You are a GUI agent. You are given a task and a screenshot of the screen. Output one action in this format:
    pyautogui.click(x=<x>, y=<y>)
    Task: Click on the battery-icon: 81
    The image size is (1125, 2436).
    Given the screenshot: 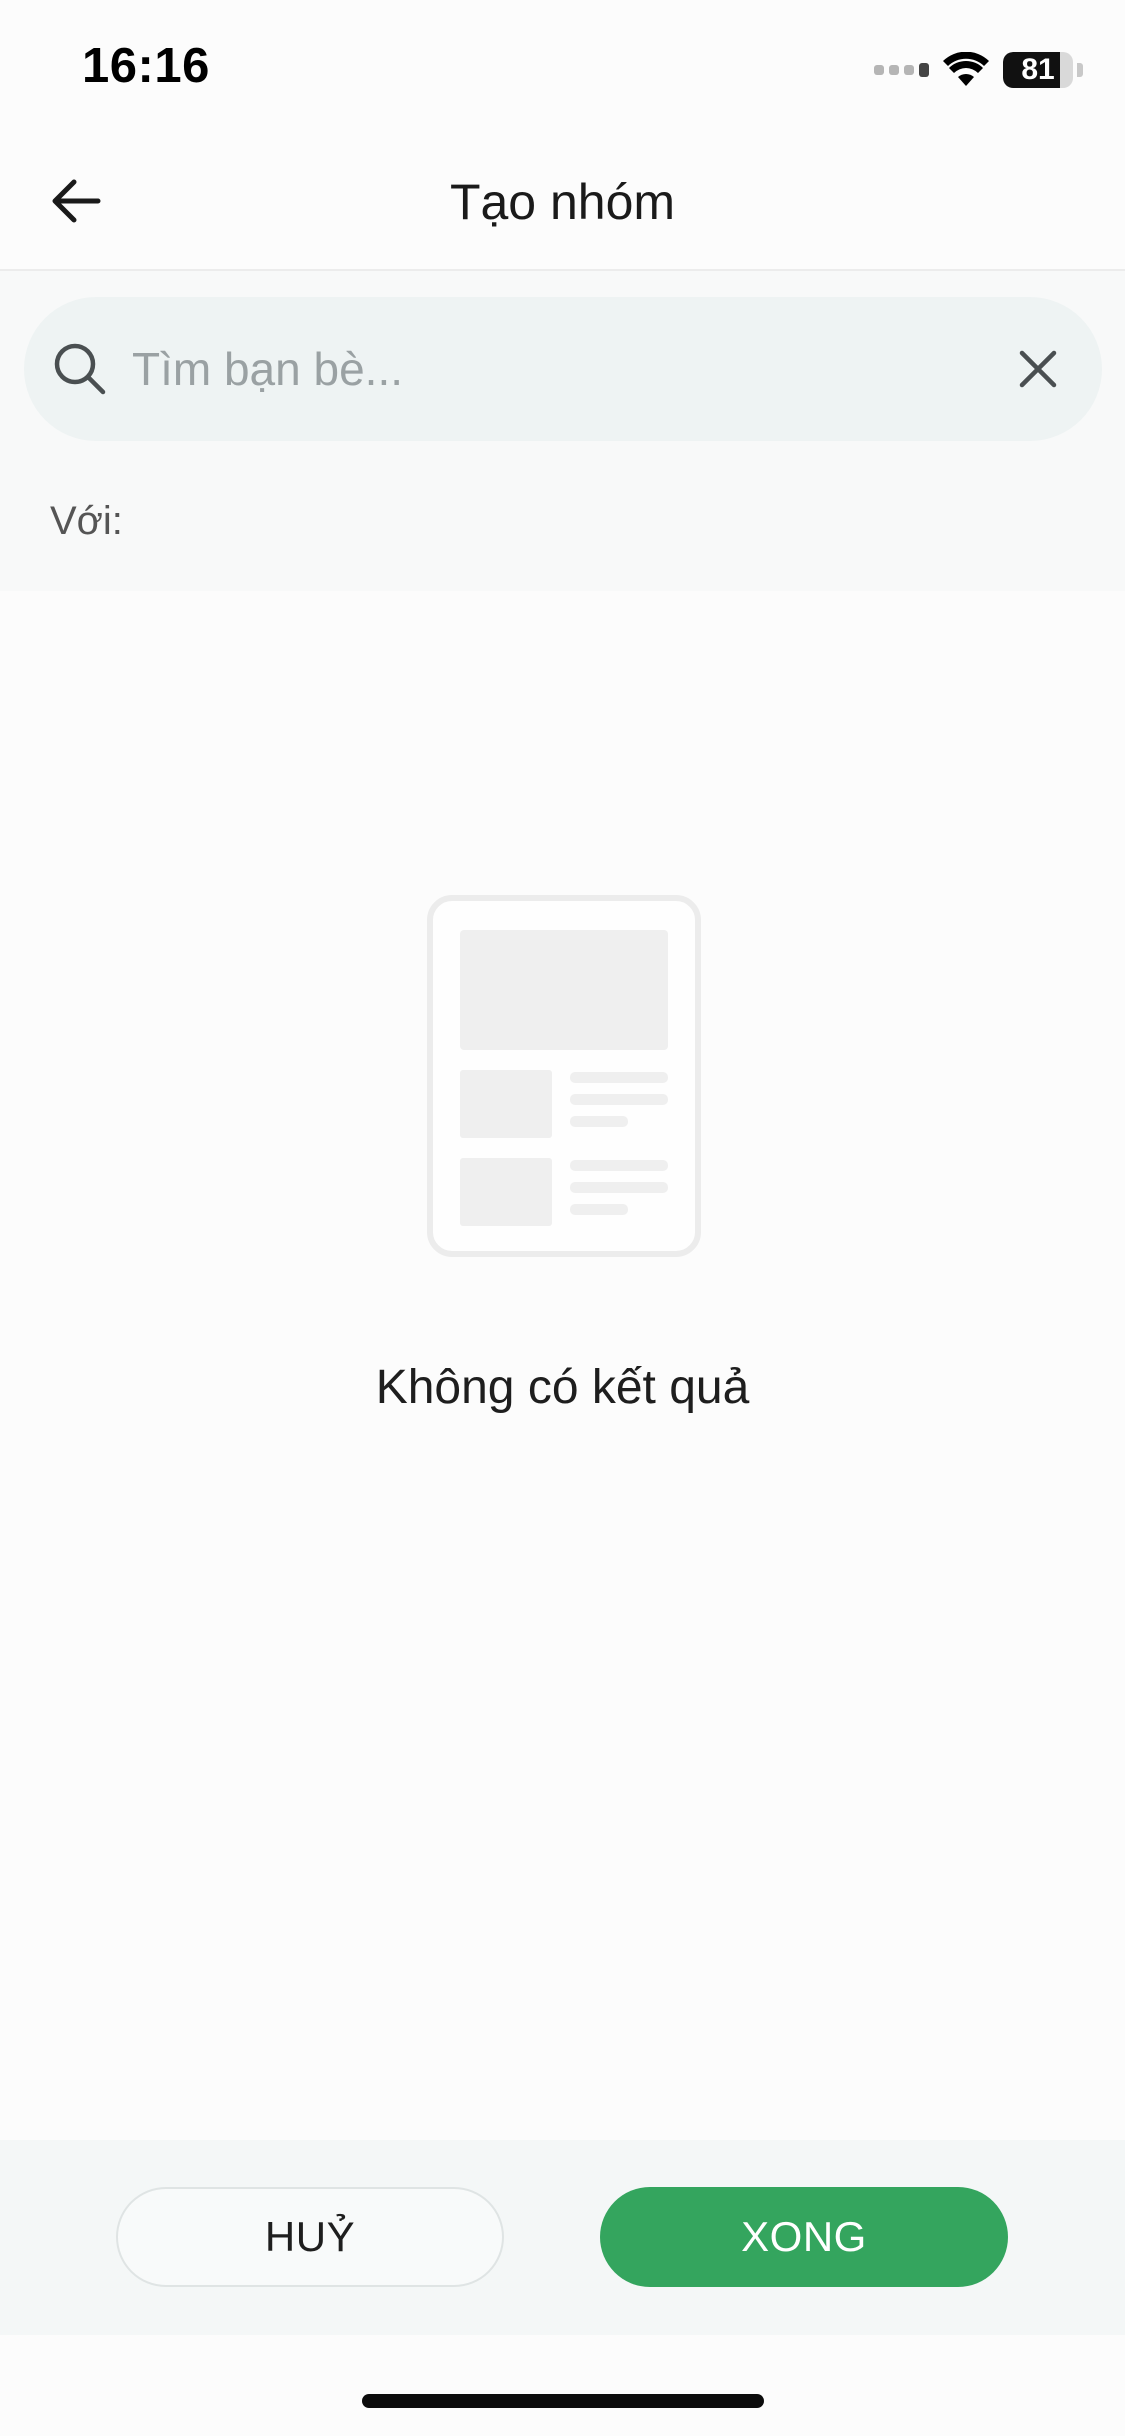 What is the action you would take?
    pyautogui.click(x=1038, y=70)
    